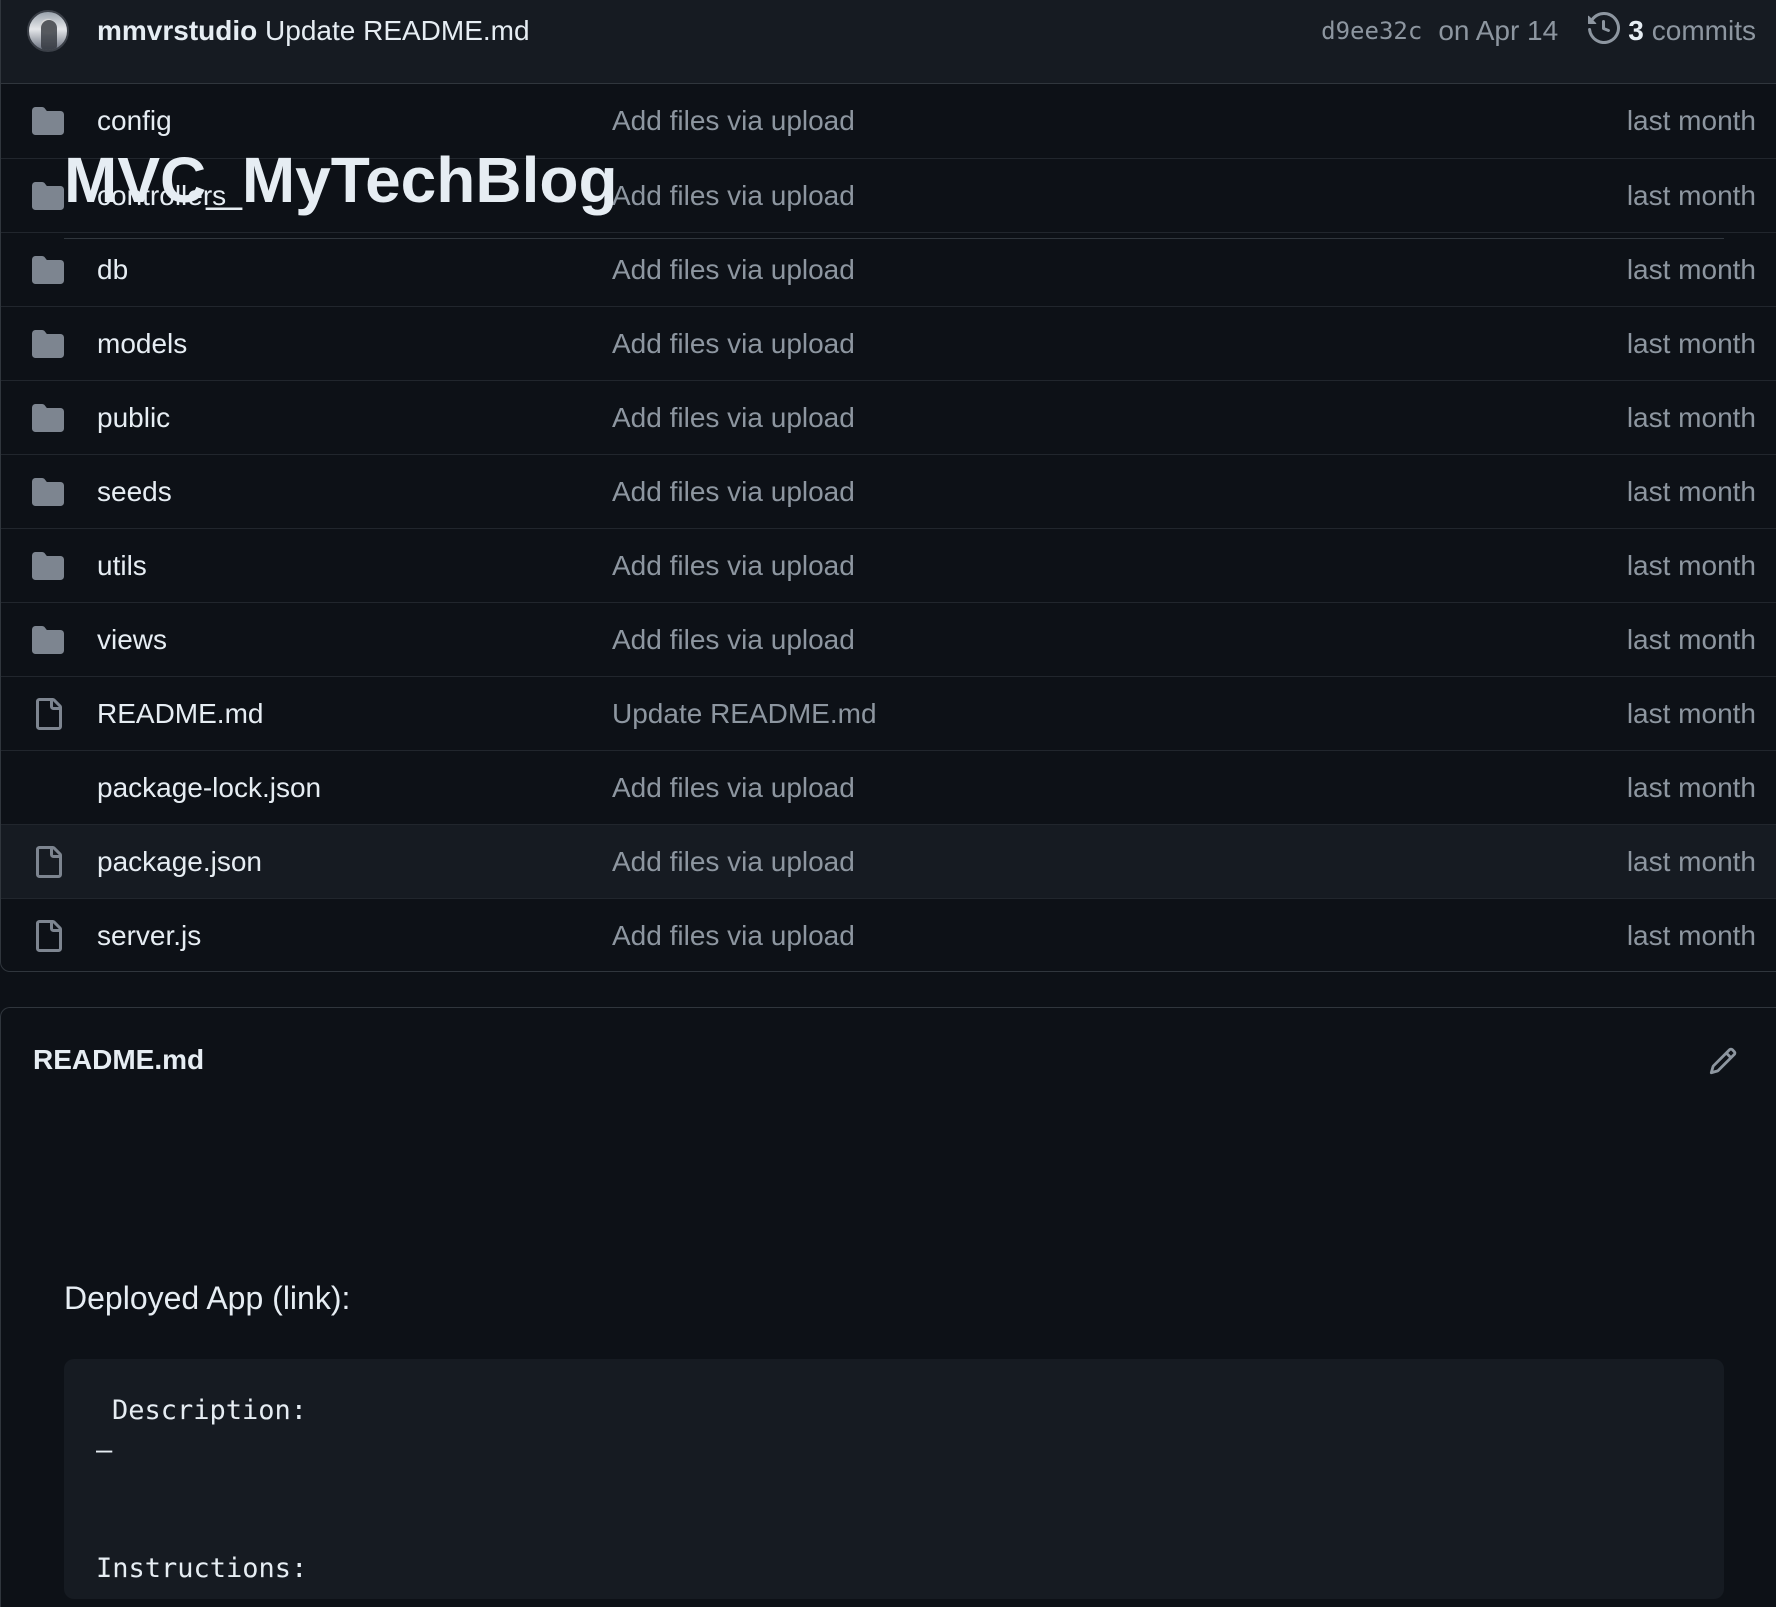  I want to click on history-icon, so click(1608, 31).